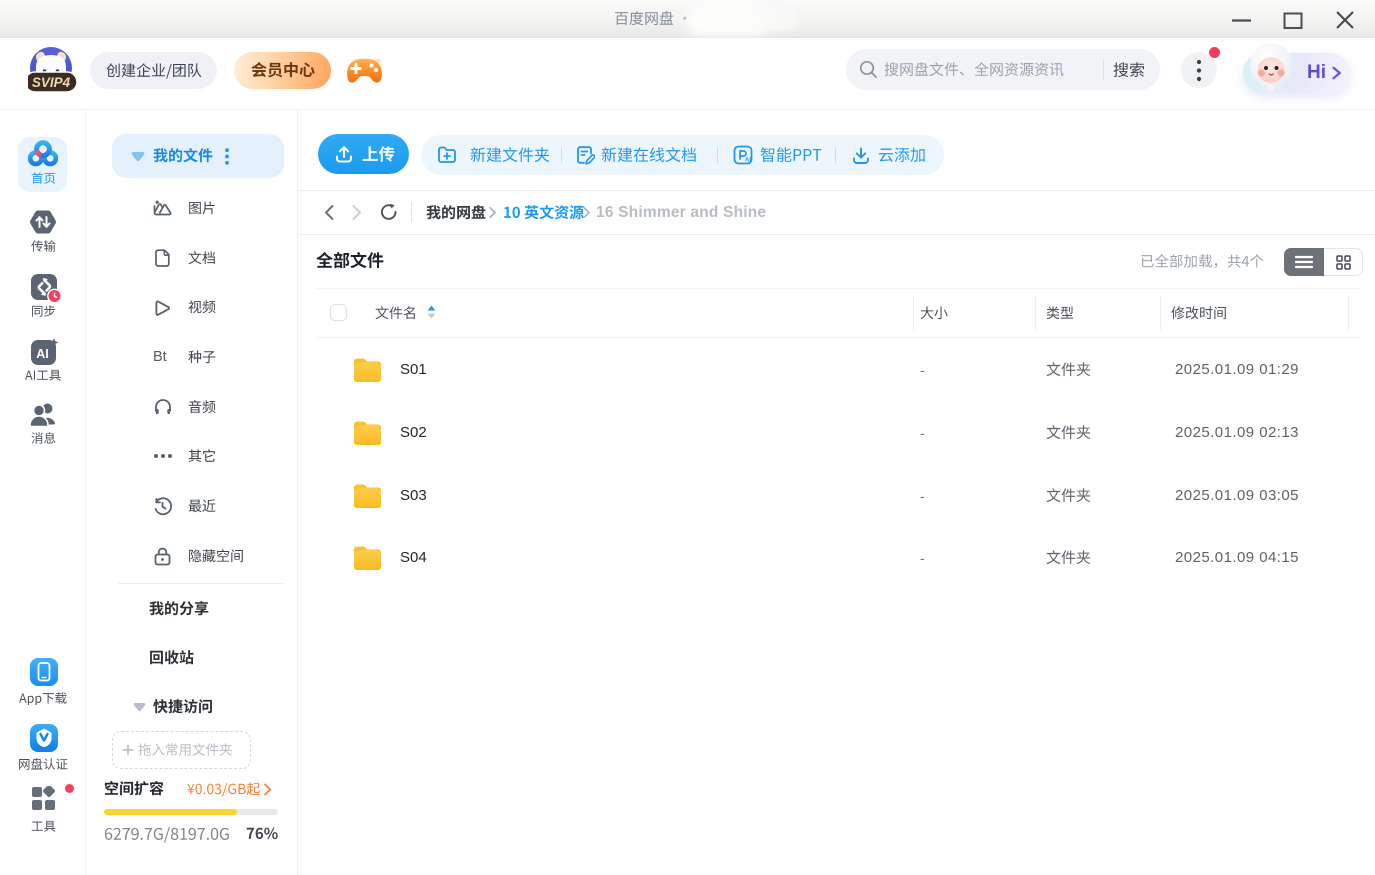 This screenshot has width=1375, height=875. What do you see at coordinates (51, 82) in the screenshot?
I see `svg-text: SVIP4` at bounding box center [51, 82].